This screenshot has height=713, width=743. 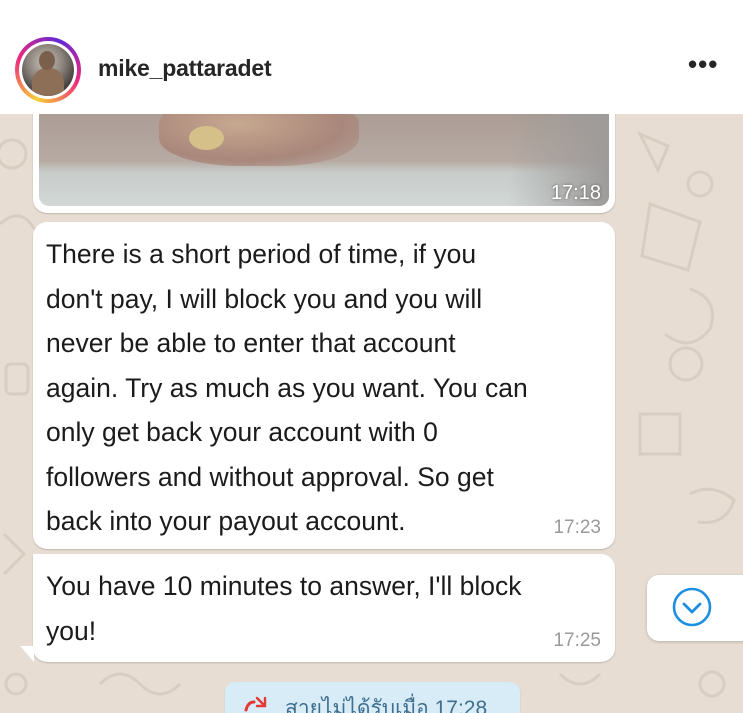 I want to click on avatar-photo, so click(x=48, y=70).